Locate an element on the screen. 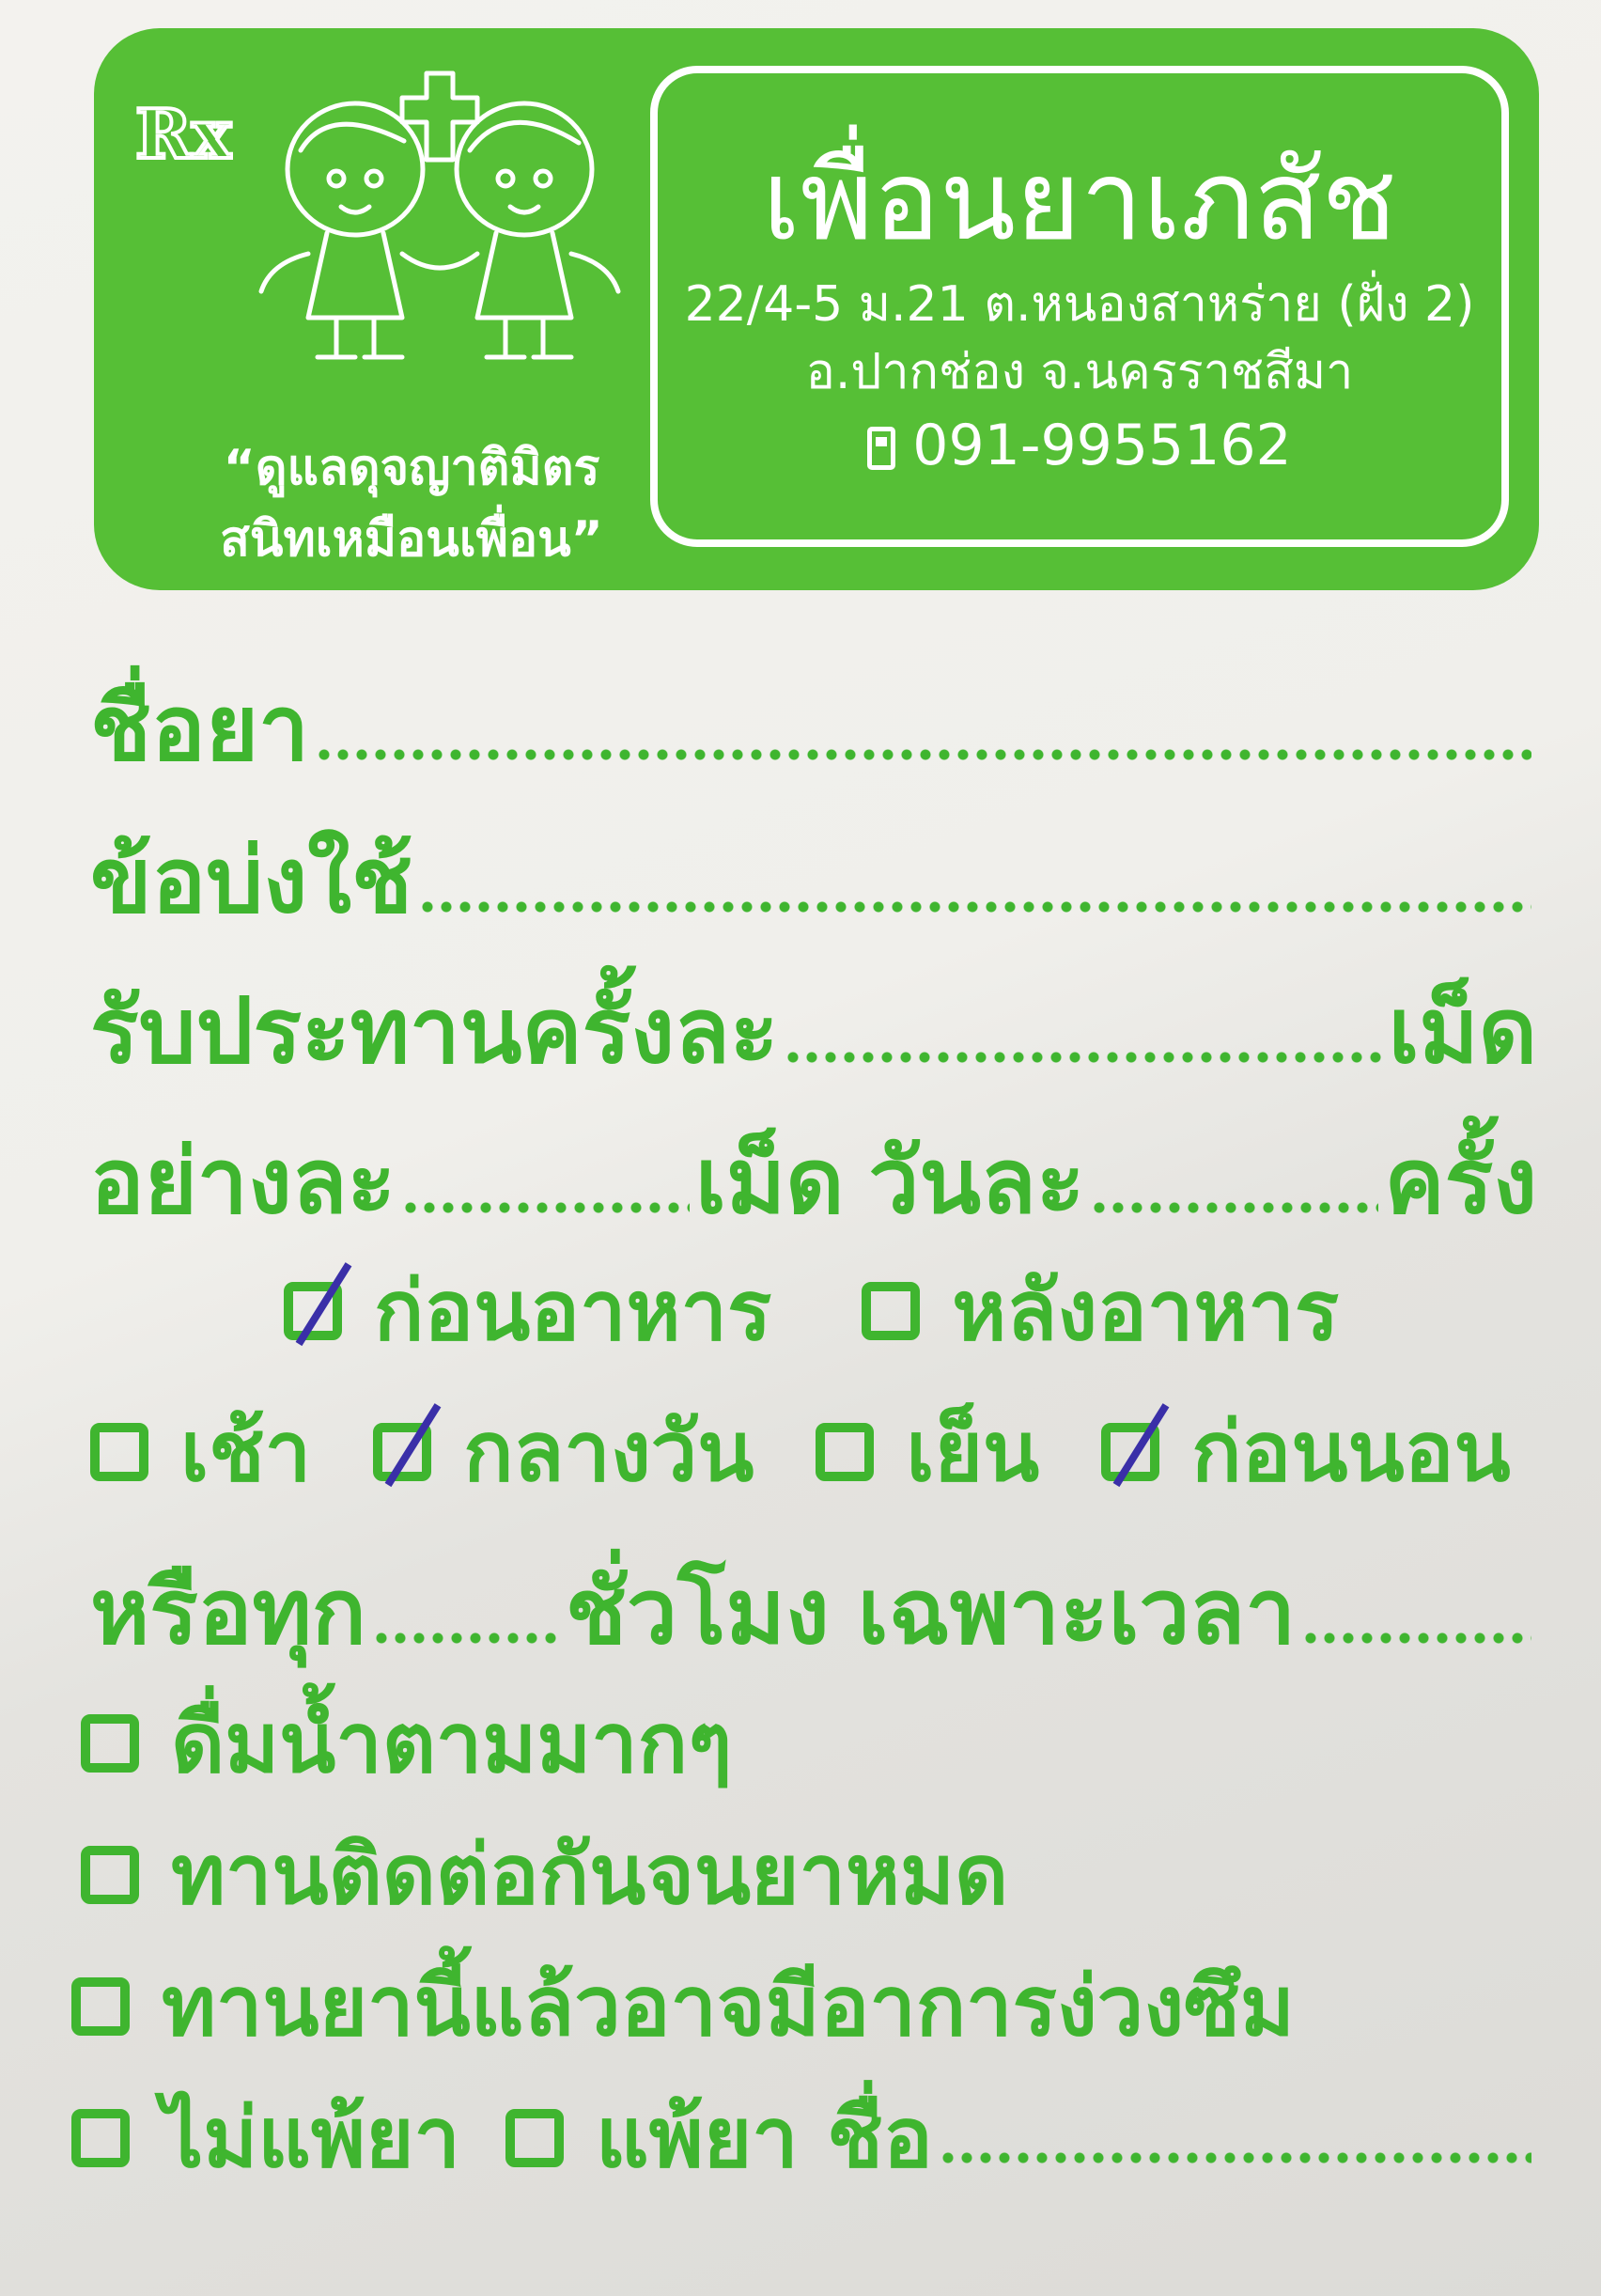 This screenshot has height=2296, width=1601. pharmacist-kids-illustration is located at coordinates (439, 215).